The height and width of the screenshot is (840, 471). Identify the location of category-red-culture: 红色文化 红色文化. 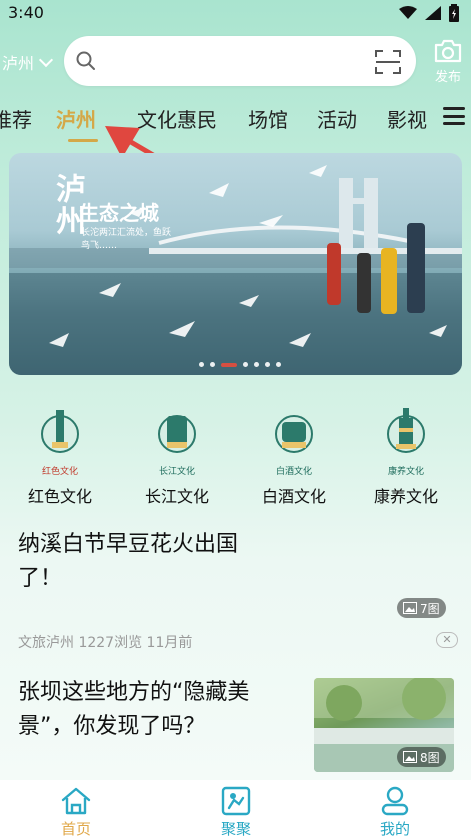
(60, 455).